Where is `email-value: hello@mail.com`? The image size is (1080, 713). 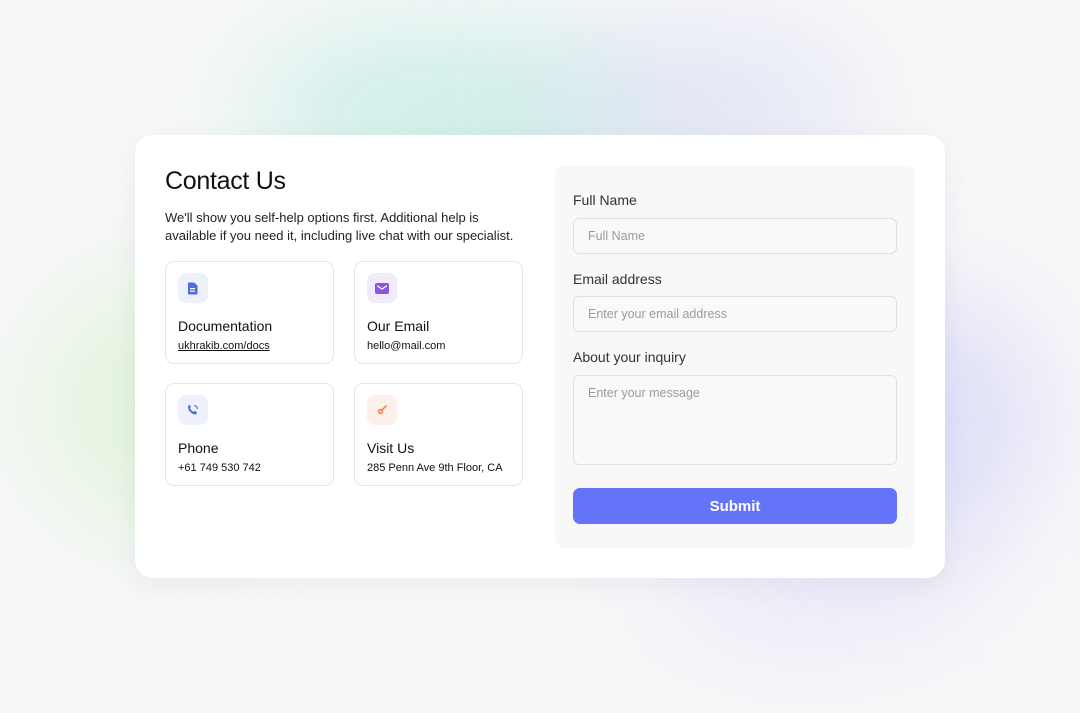
email-value: hello@mail.com is located at coordinates (406, 346).